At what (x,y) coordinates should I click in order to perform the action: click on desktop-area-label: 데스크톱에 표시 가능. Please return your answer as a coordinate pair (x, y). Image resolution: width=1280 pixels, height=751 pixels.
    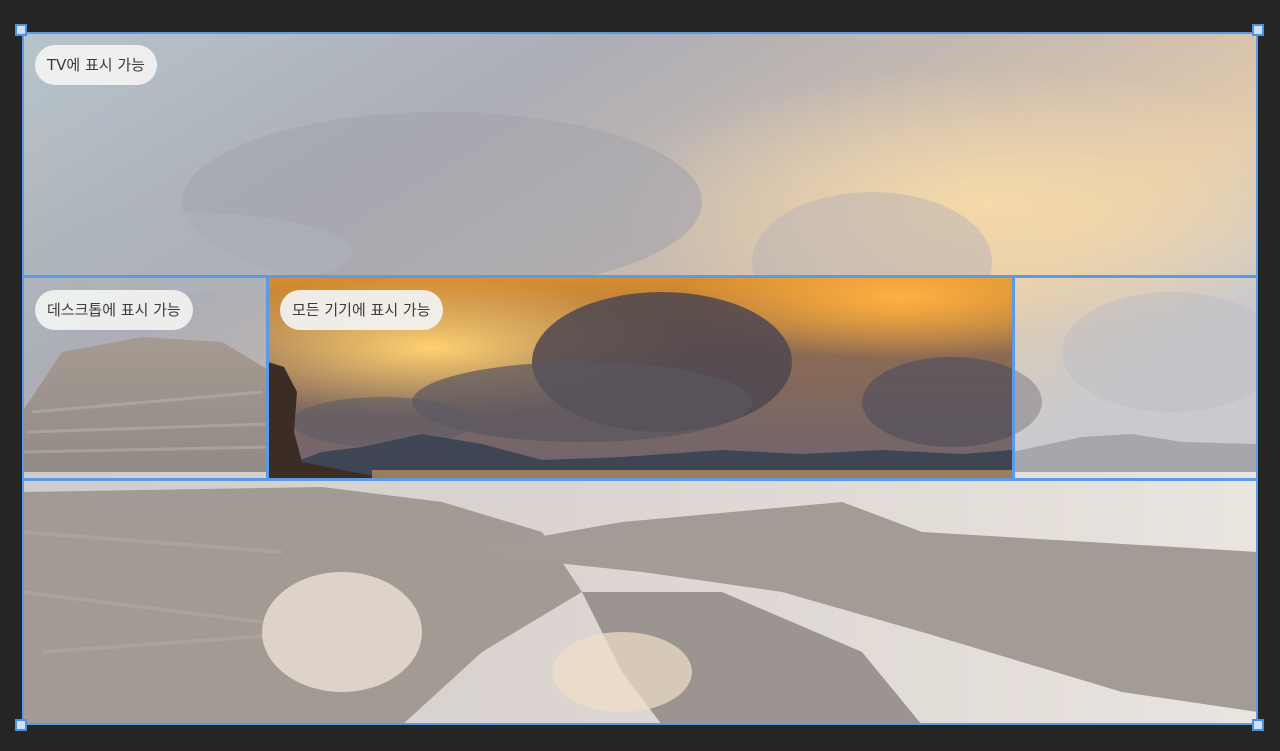
    Looking at the image, I should click on (114, 310).